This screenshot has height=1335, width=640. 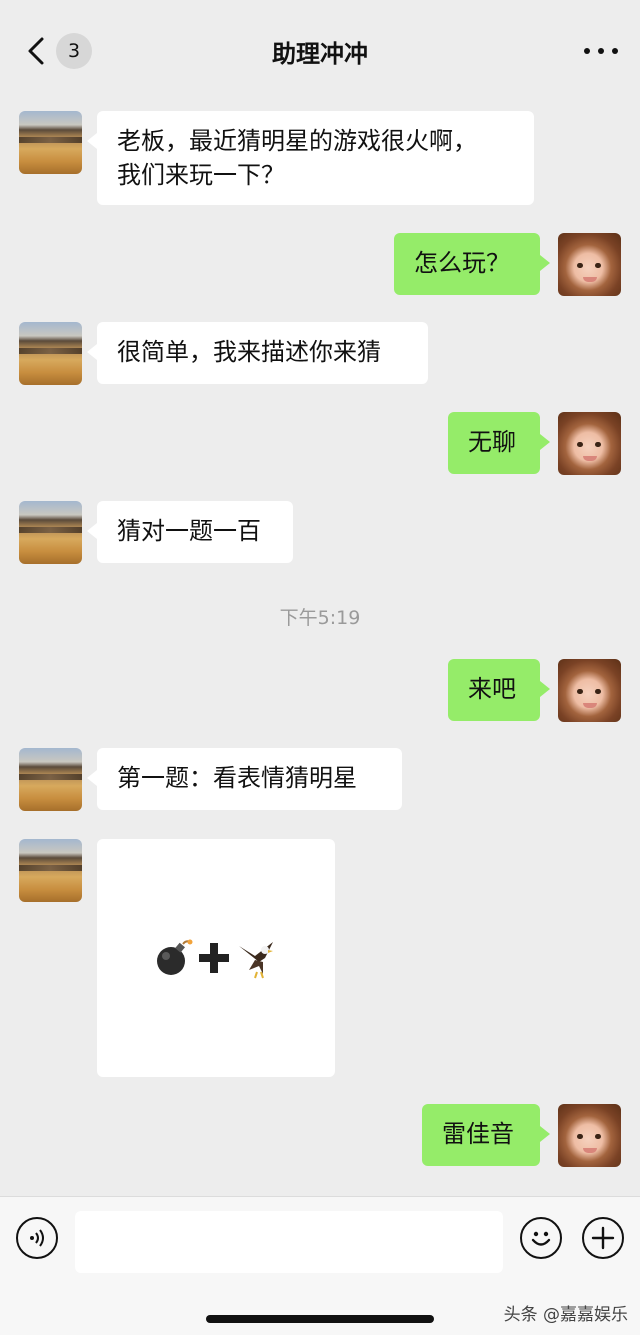 I want to click on image-message, so click(x=216, y=958).